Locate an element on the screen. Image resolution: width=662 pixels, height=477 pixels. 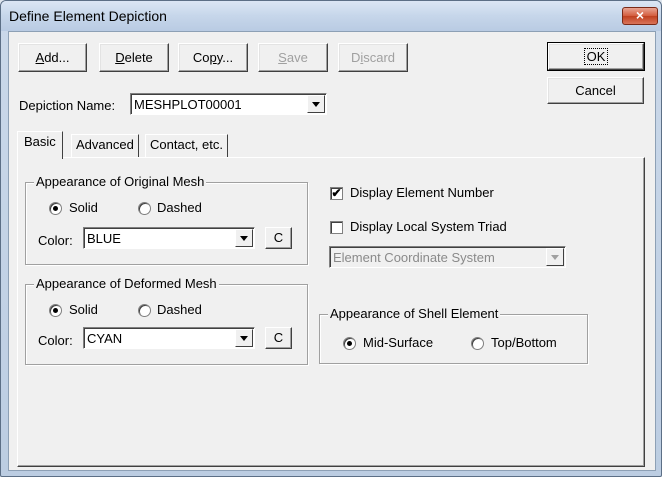
depiction-name-value: MESHPLOT00001 is located at coordinates (188, 104).